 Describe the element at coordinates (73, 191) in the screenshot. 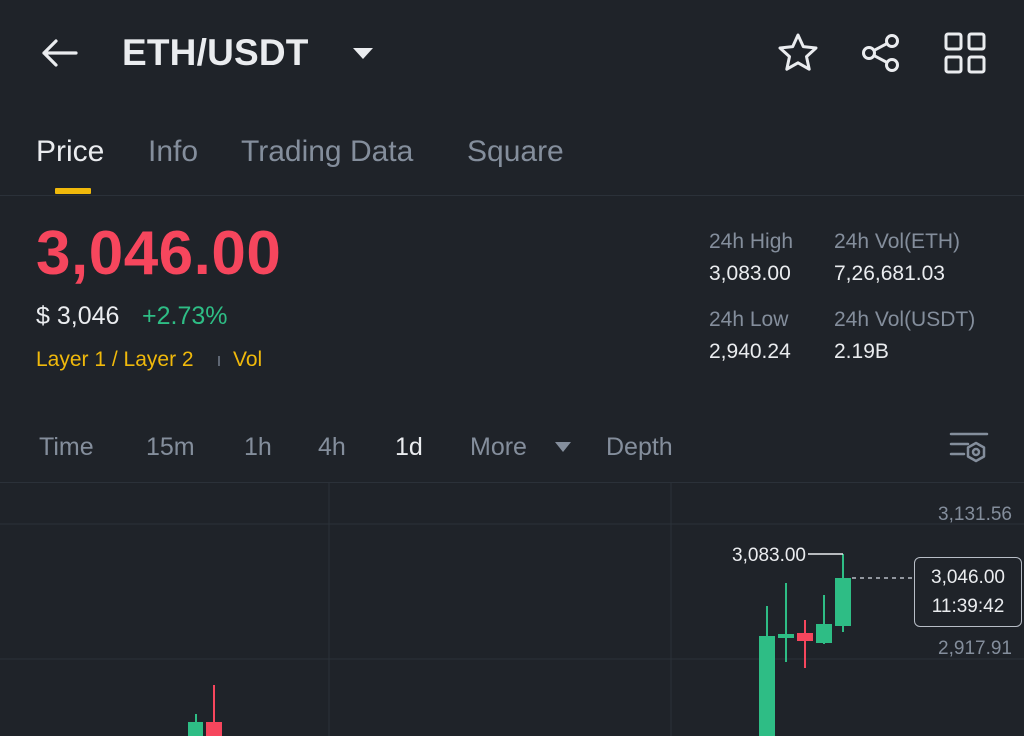

I see `active-tab-indicator` at that location.